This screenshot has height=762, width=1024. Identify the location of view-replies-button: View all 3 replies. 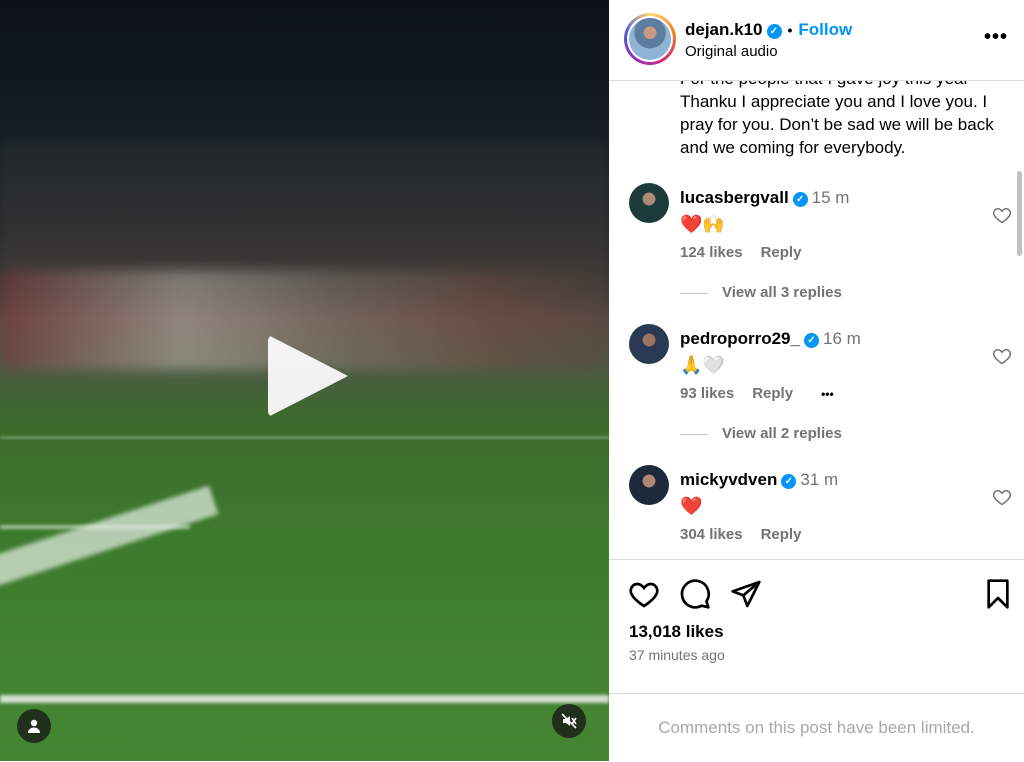
(761, 292).